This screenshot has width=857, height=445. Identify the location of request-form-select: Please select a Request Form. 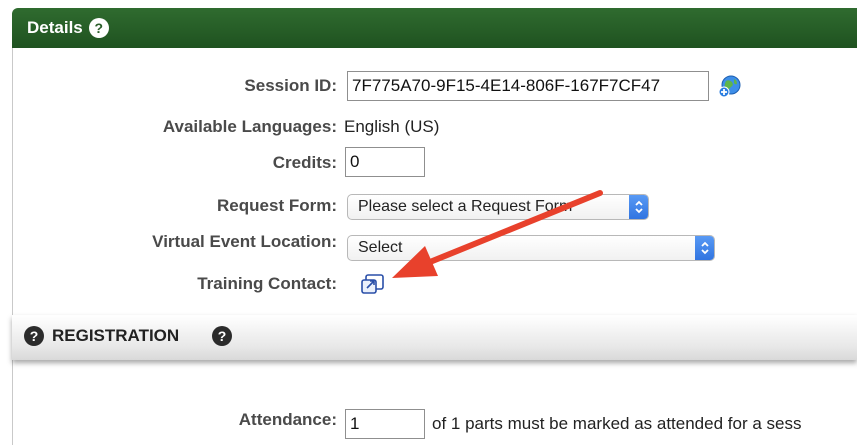
(498, 207).